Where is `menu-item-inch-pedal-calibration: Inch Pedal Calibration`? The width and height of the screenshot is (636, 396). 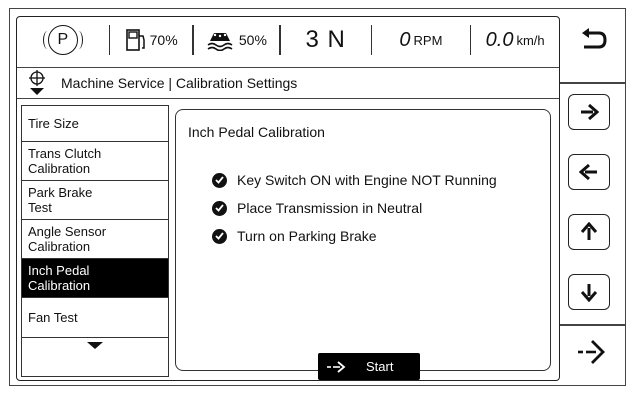
menu-item-inch-pedal-calibration: Inch Pedal Calibration is located at coordinates (95, 278).